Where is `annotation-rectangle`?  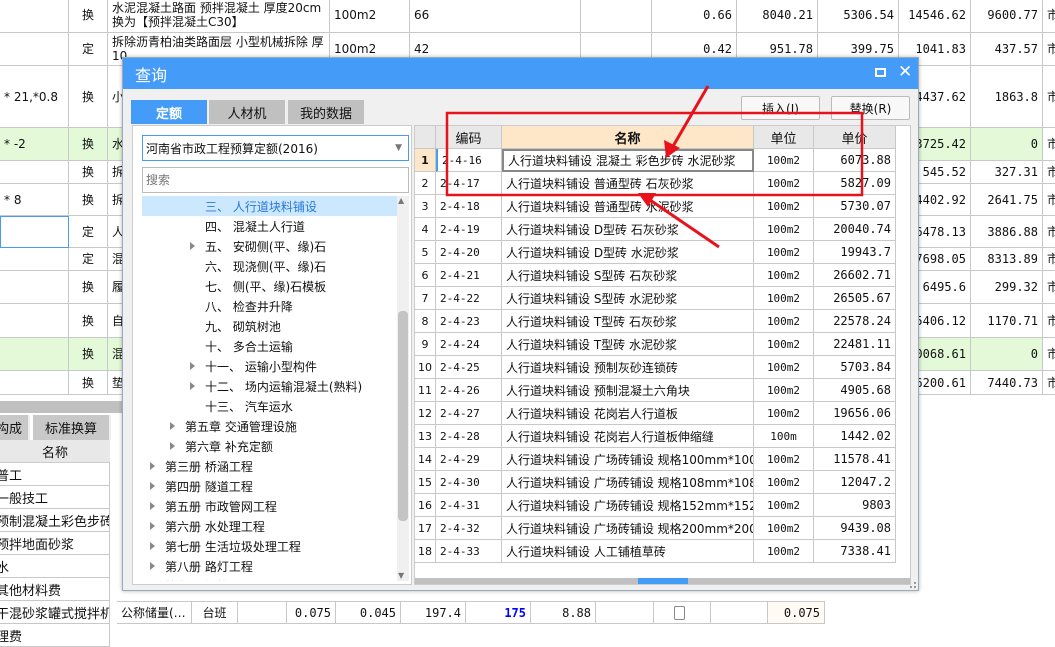
annotation-rectangle is located at coordinates (654, 154).